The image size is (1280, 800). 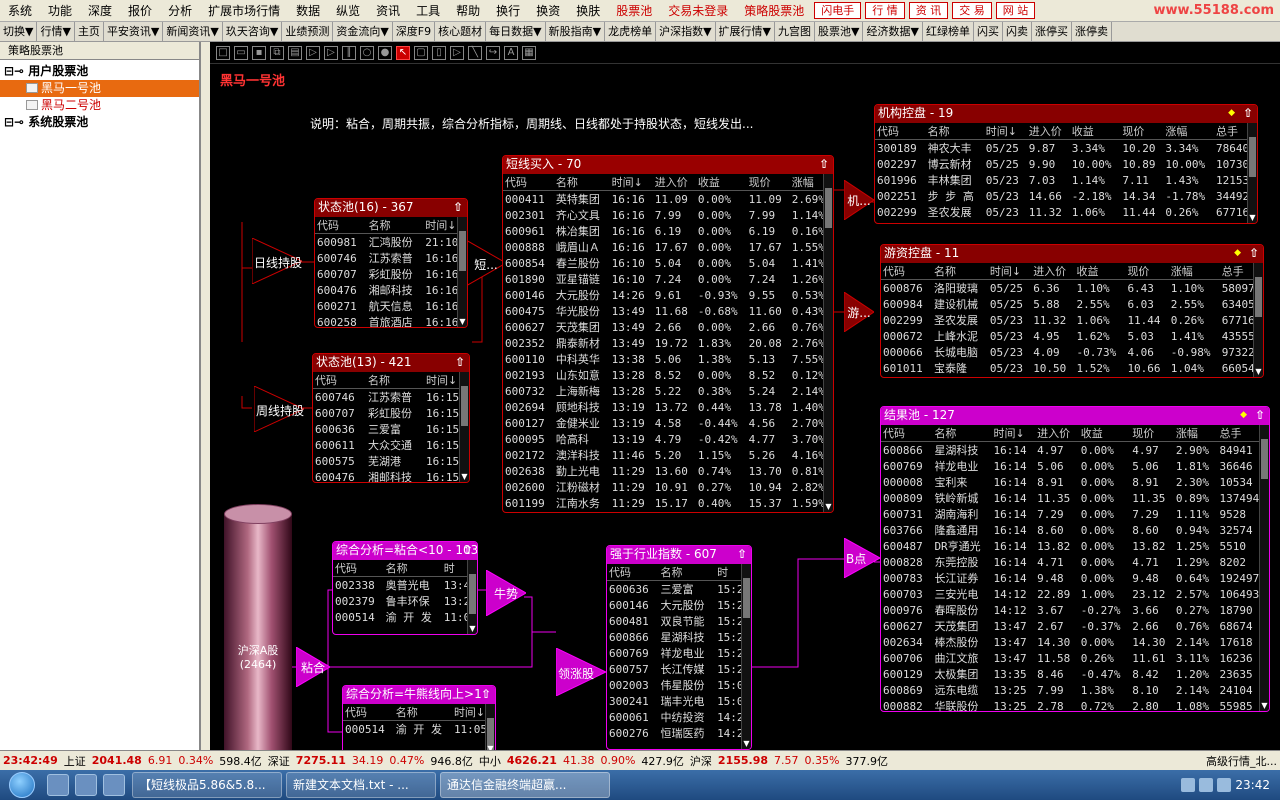 I want to click on sidebar-splitter, so click(x=205, y=396).